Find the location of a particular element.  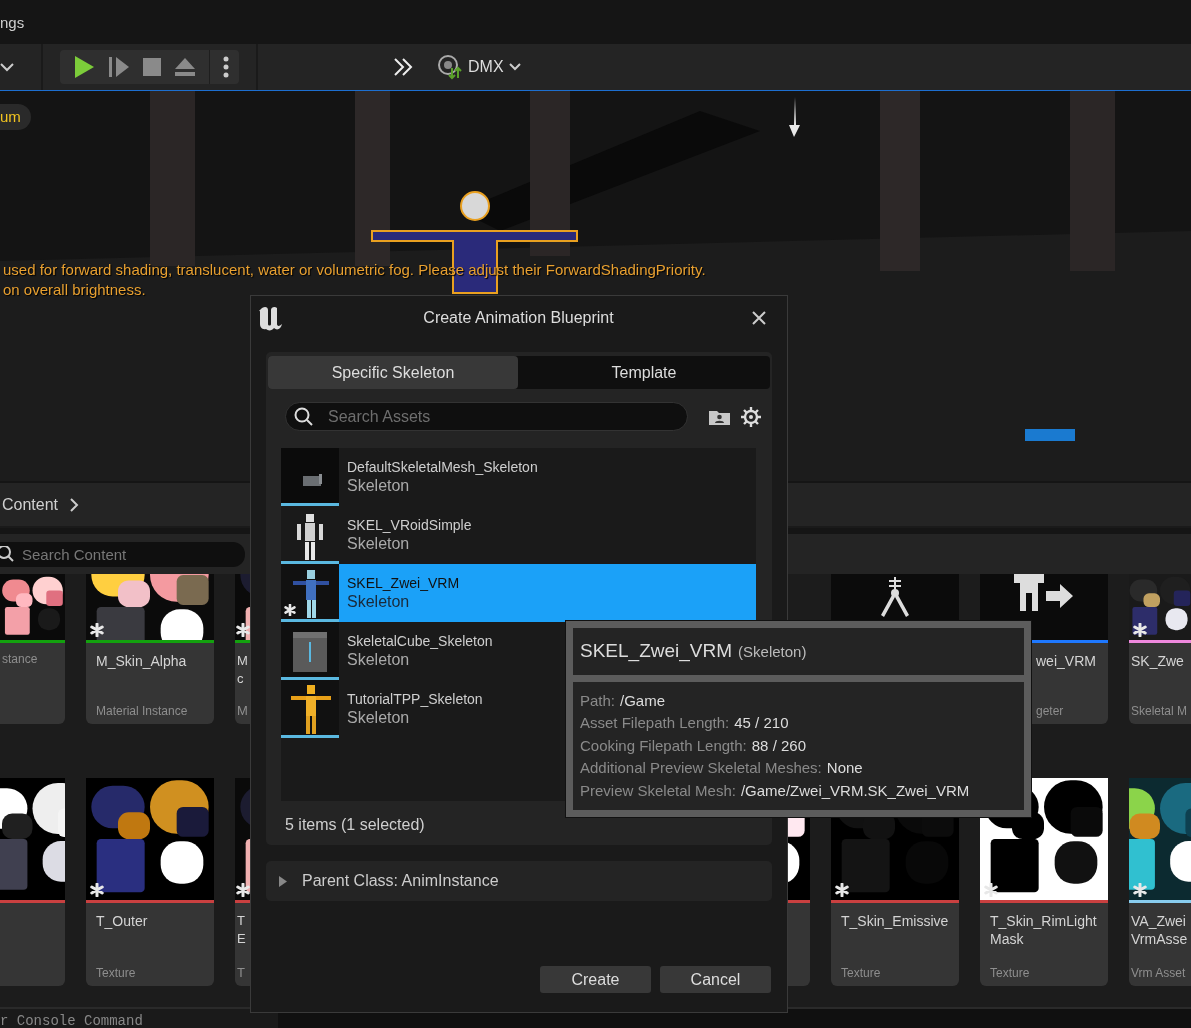

menu-item: ngs is located at coordinates (12, 22).